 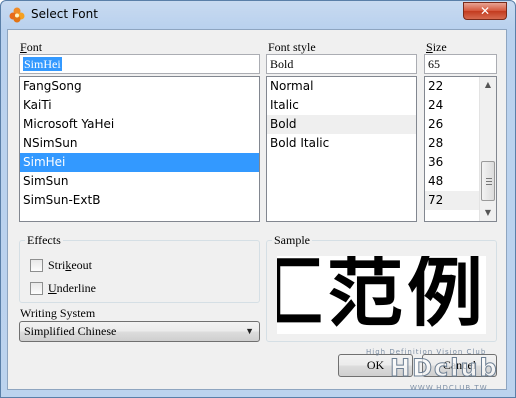 What do you see at coordinates (72, 288) in the screenshot?
I see `underline-label: Underline` at bounding box center [72, 288].